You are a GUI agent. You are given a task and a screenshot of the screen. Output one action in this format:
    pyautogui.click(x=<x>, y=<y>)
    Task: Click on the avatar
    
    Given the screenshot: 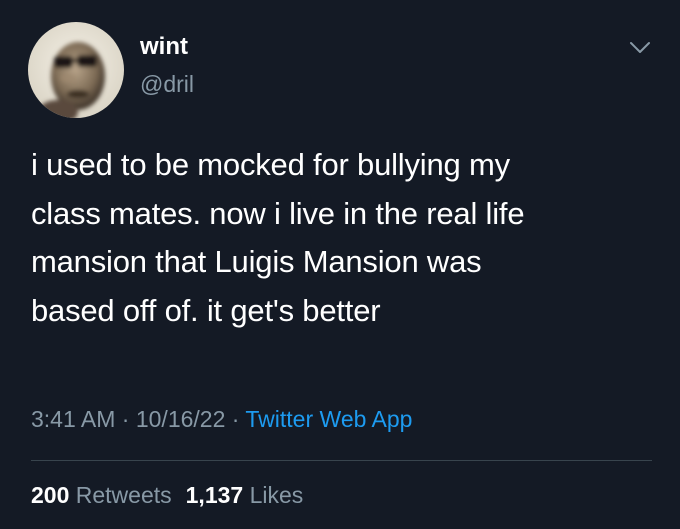 What is the action you would take?
    pyautogui.click(x=76, y=70)
    